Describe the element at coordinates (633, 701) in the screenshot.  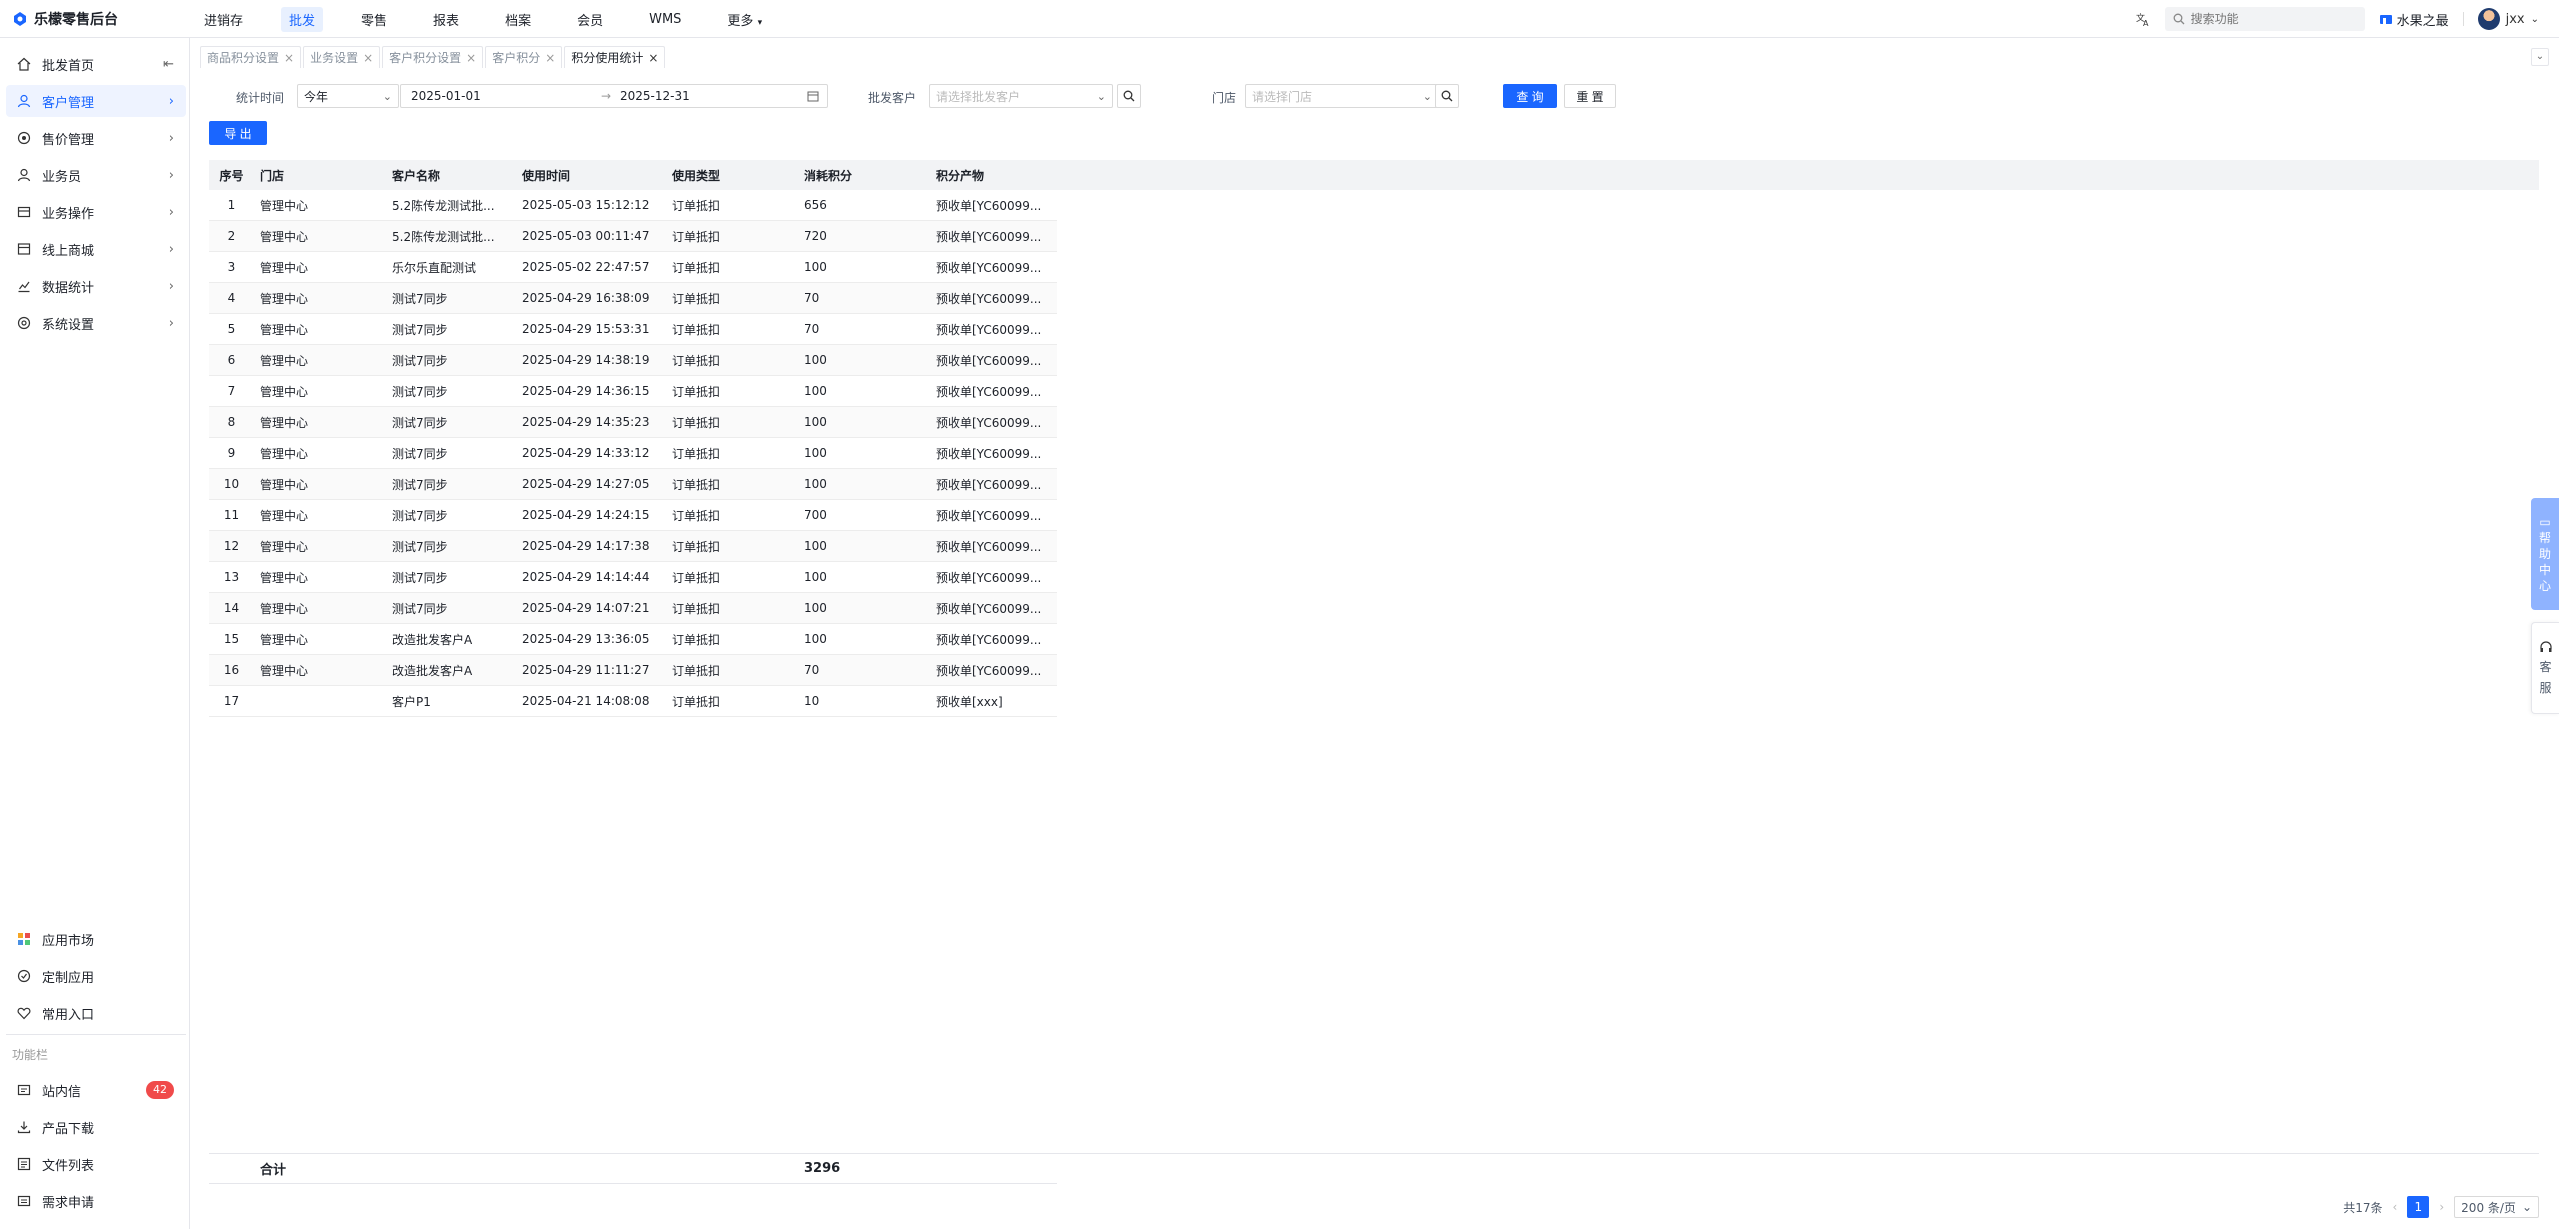
I see `table-row: 17 客户P1 2025-04-21 14:08:08 订单抵扣 10 预收单[xxx]` at that location.